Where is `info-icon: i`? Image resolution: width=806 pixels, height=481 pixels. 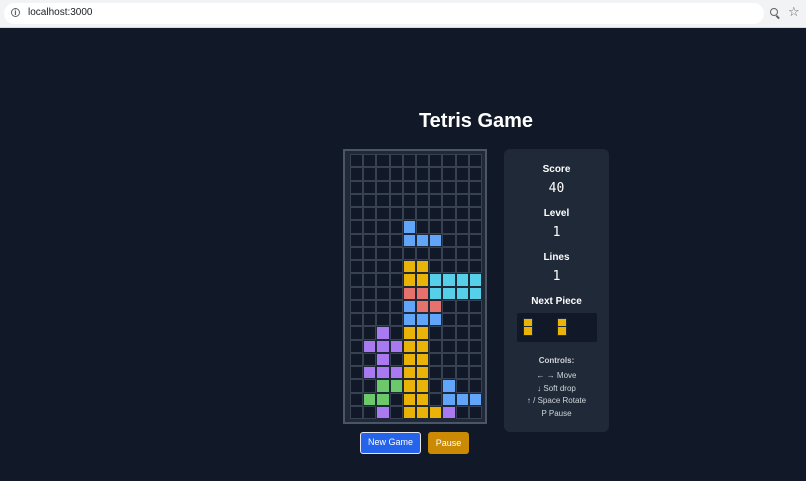 info-icon: i is located at coordinates (15, 12).